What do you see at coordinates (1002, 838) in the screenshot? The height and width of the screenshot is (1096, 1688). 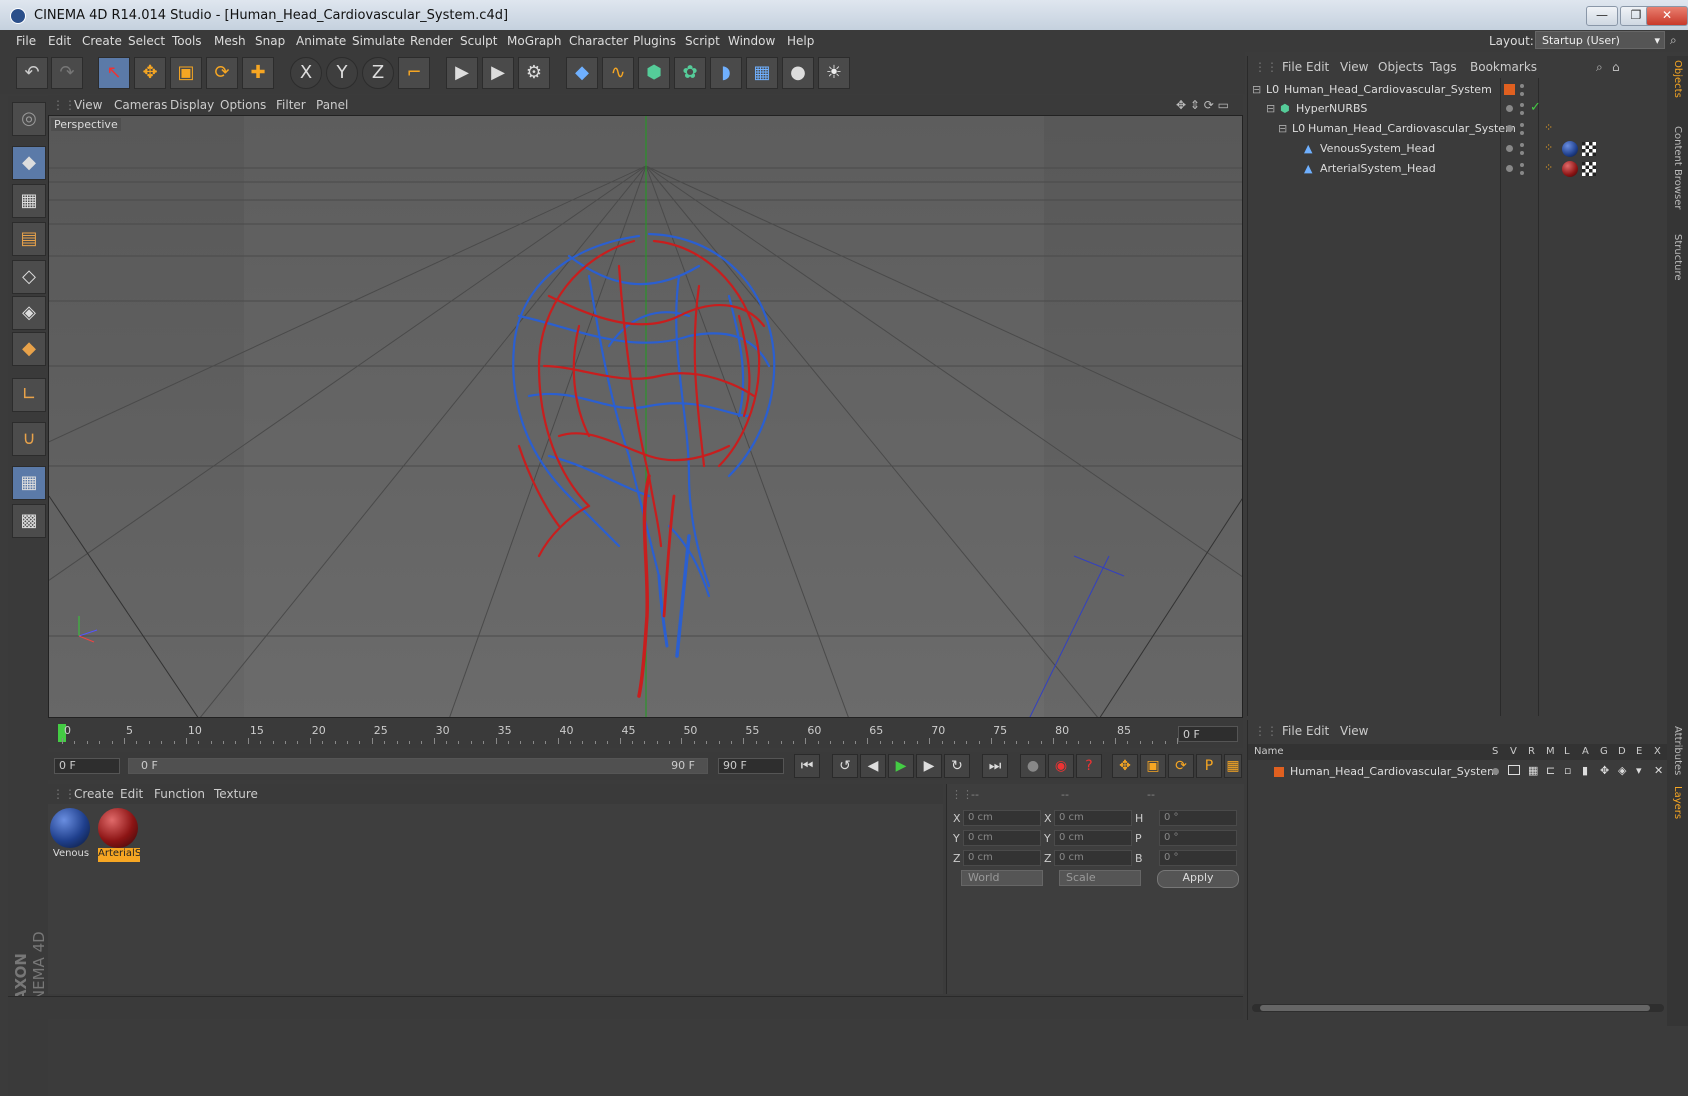 I see `pos-y-field: 0 cm` at bounding box center [1002, 838].